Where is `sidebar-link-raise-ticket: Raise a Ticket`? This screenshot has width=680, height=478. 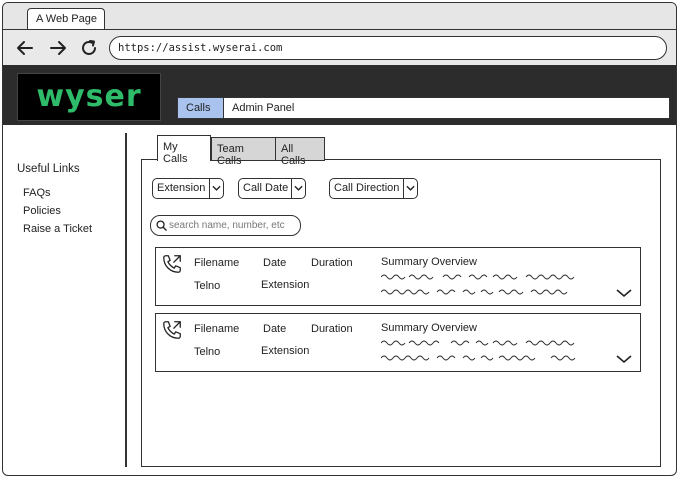 sidebar-link-raise-ticket: Raise a Ticket is located at coordinates (57, 229).